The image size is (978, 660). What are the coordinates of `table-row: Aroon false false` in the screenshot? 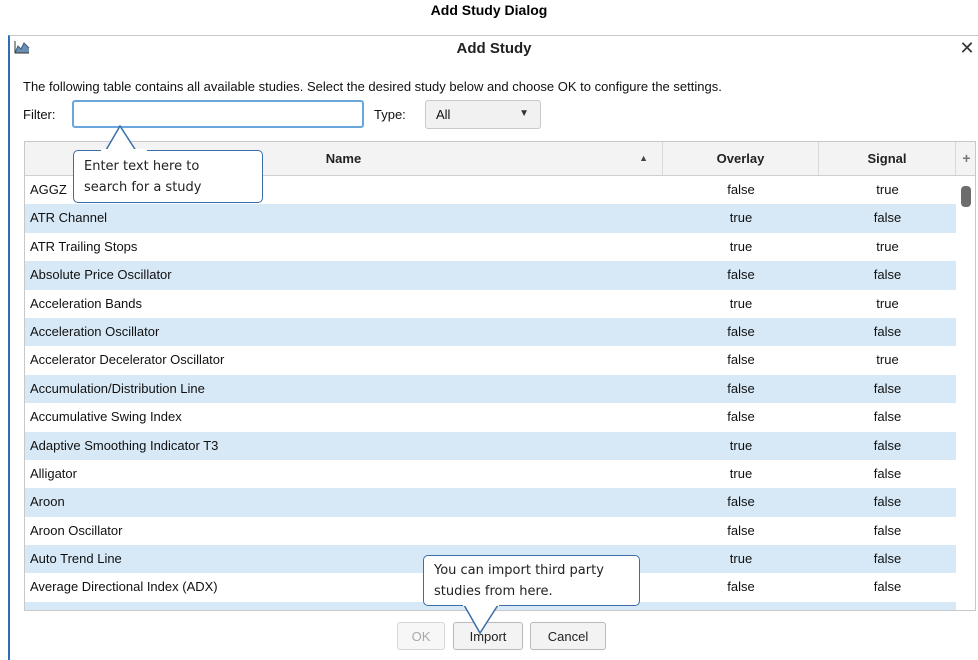 It's located at (490, 502).